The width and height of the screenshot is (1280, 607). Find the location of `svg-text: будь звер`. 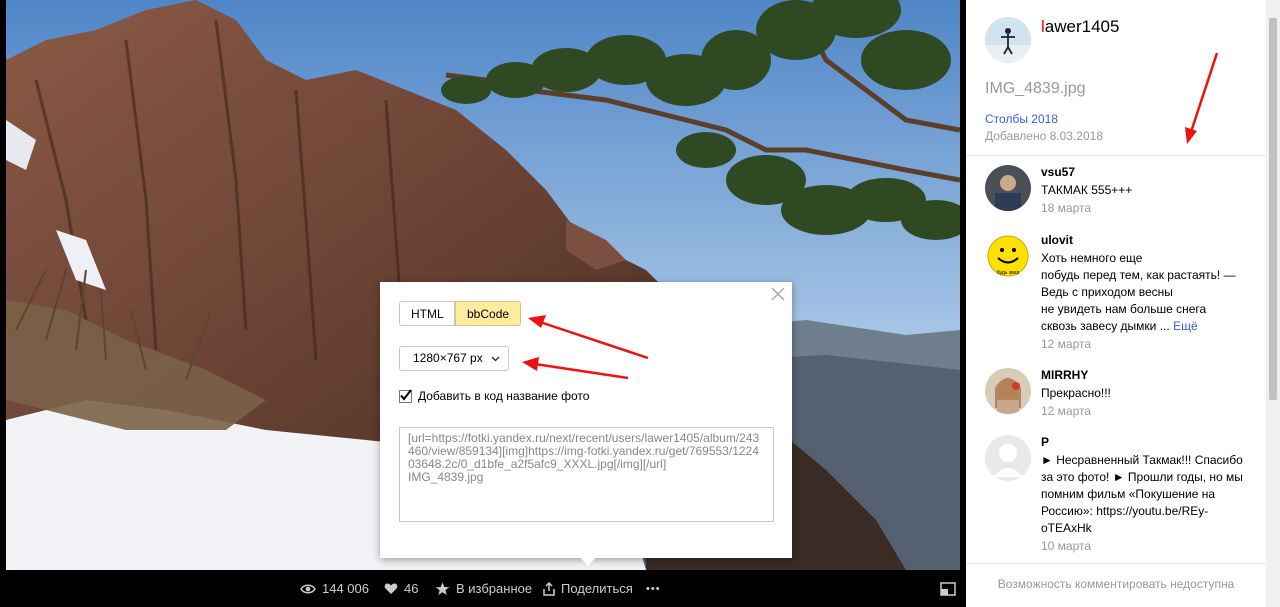

svg-text: будь звер is located at coordinates (1008, 273).